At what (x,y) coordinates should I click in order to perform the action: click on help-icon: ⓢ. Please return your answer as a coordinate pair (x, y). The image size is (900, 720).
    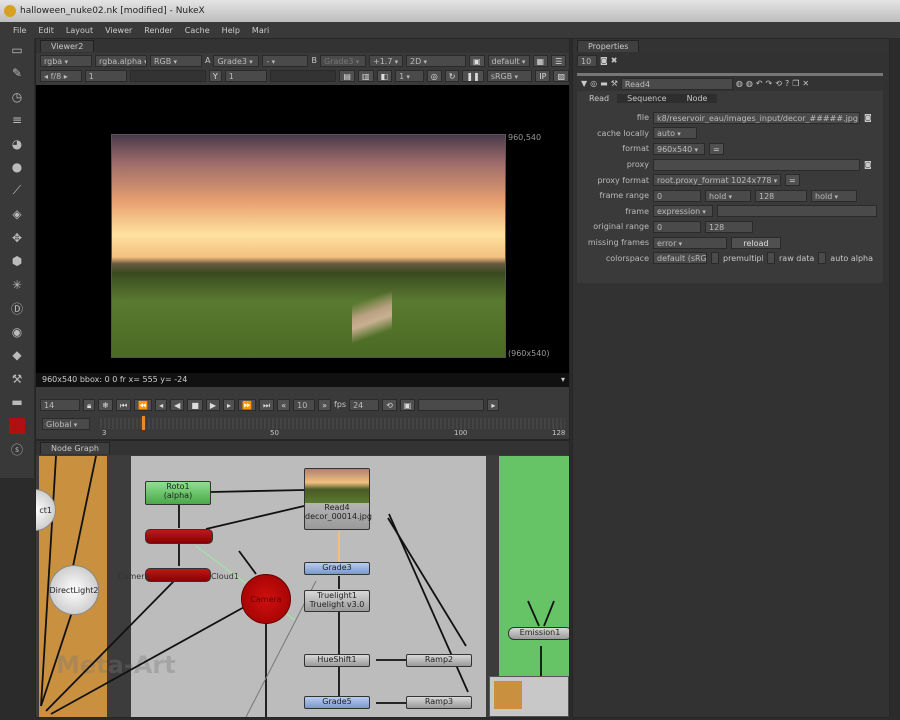
    Looking at the image, I should click on (17, 450).